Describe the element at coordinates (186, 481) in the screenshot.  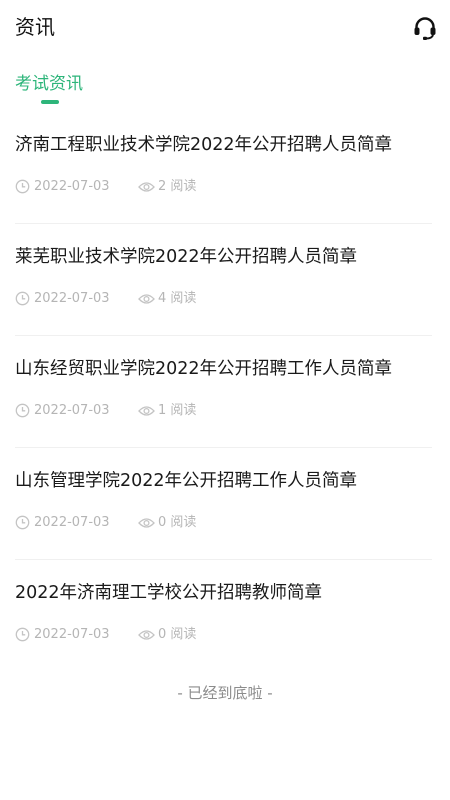
I see `article-title: 山东管理学院2022年公开招聘工作人员简章` at that location.